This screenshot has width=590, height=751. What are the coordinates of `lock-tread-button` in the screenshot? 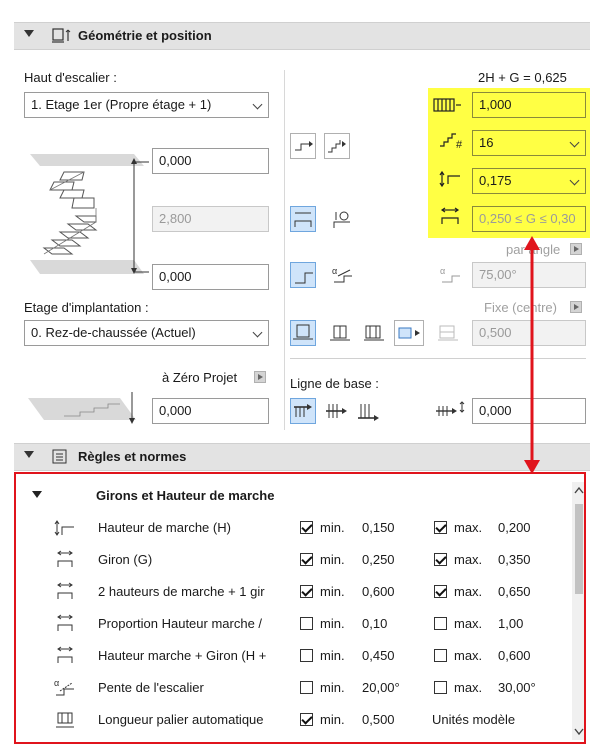 It's located at (303, 219).